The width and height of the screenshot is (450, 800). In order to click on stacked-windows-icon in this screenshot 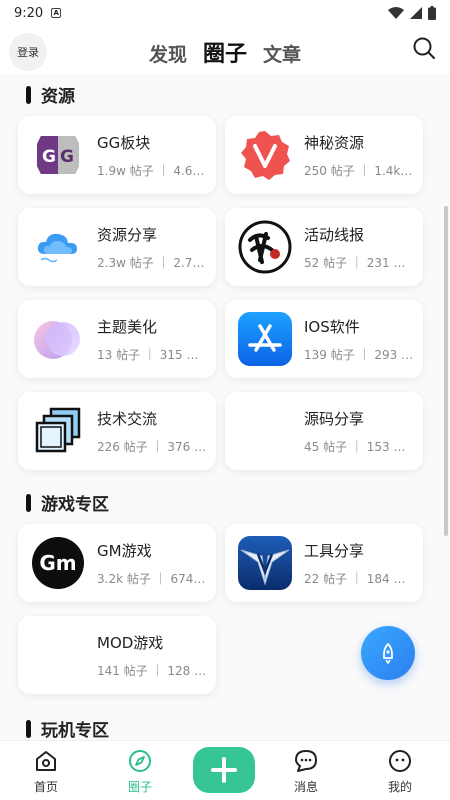, I will do `click(58, 431)`.